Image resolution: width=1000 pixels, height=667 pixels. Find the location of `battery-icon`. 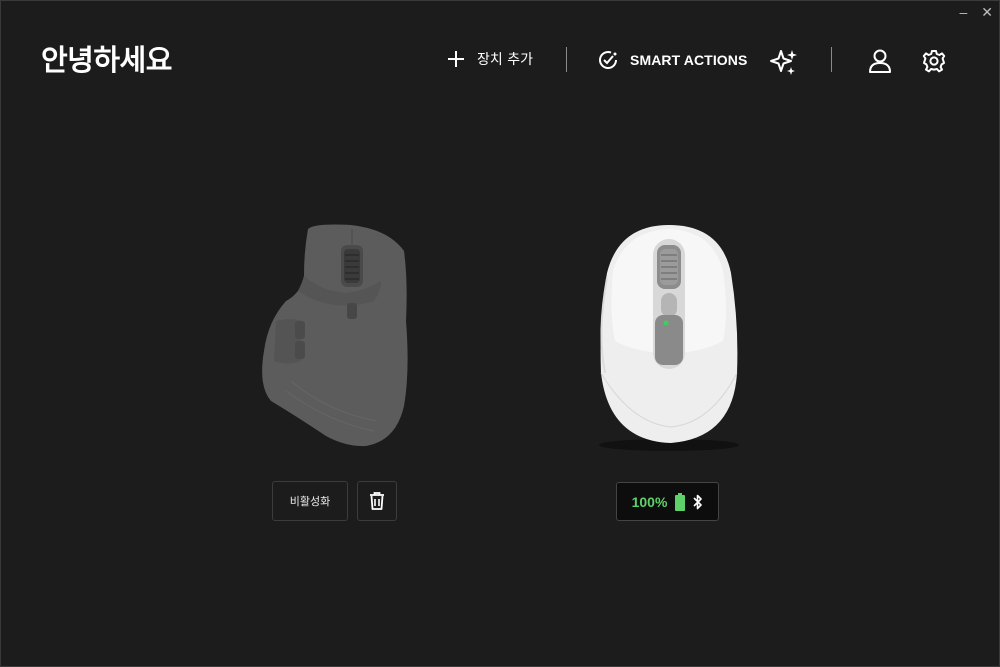

battery-icon is located at coordinates (680, 501).